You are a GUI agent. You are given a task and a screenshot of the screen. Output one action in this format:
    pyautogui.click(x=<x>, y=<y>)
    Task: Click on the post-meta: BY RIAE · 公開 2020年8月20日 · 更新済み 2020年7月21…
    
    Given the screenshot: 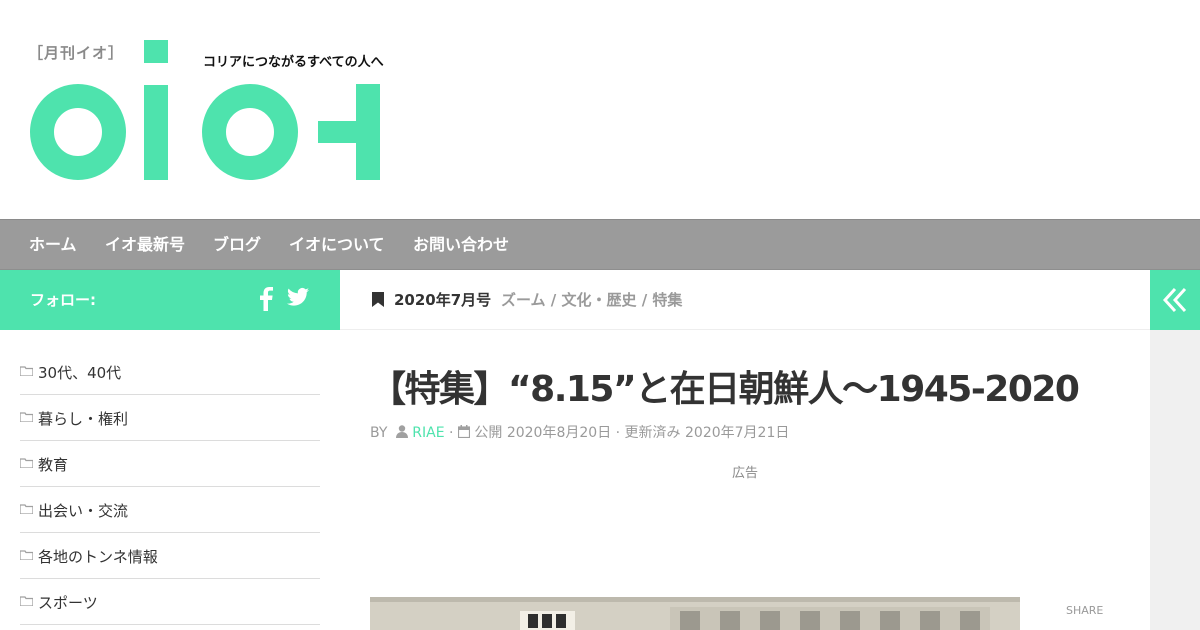 What is the action you would take?
    pyautogui.click(x=579, y=432)
    